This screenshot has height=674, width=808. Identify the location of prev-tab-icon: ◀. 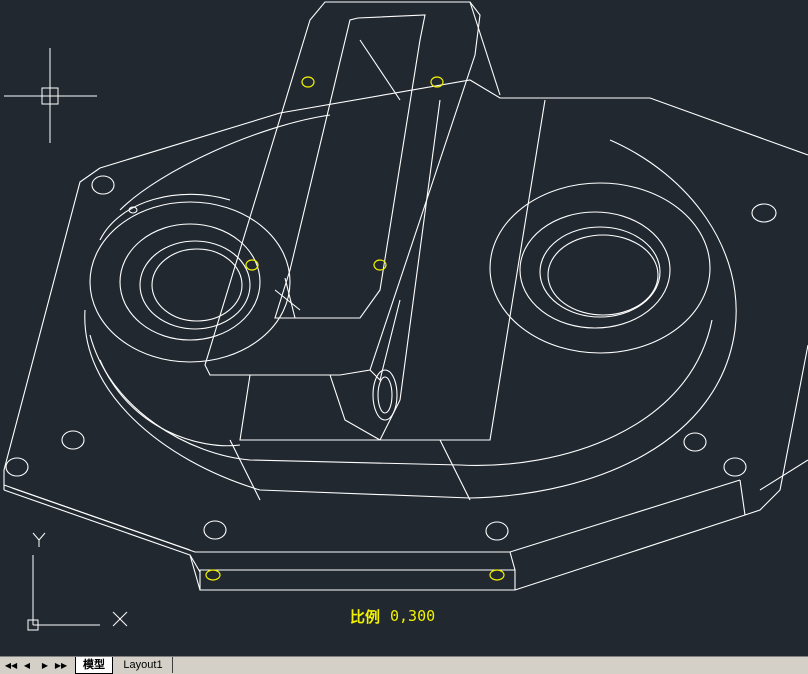
(27, 665).